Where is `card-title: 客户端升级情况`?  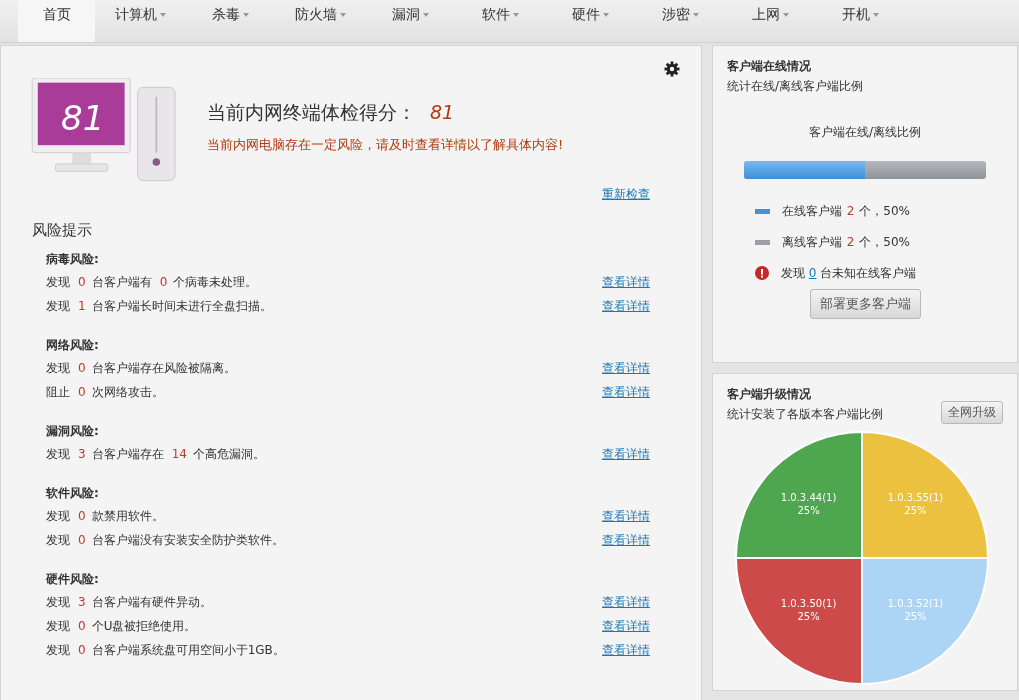 card-title: 客户端升级情况 is located at coordinates (769, 394).